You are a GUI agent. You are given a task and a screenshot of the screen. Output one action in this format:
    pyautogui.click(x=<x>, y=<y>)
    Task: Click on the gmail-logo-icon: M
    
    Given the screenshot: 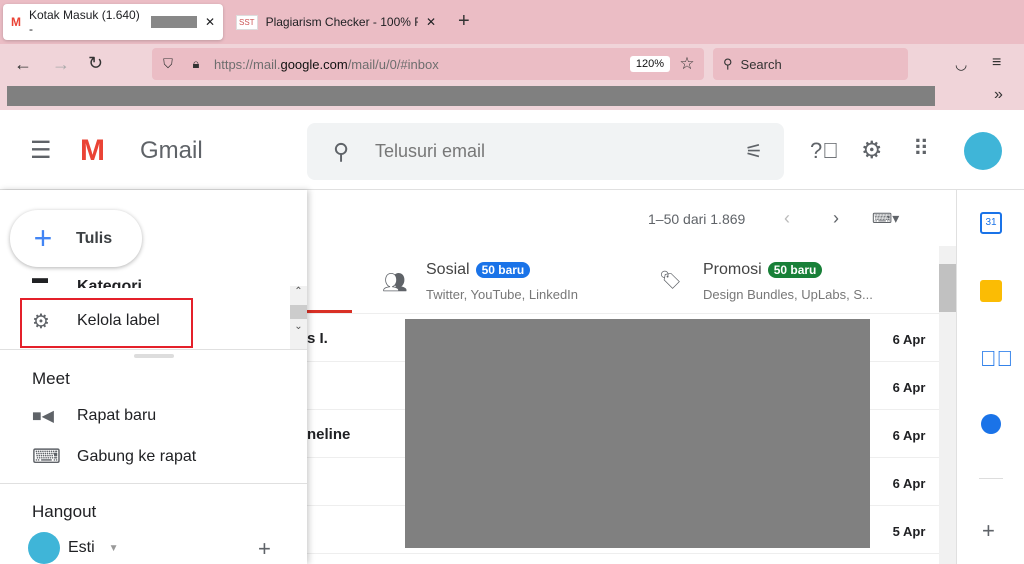 What is the action you would take?
    pyautogui.click(x=92, y=151)
    